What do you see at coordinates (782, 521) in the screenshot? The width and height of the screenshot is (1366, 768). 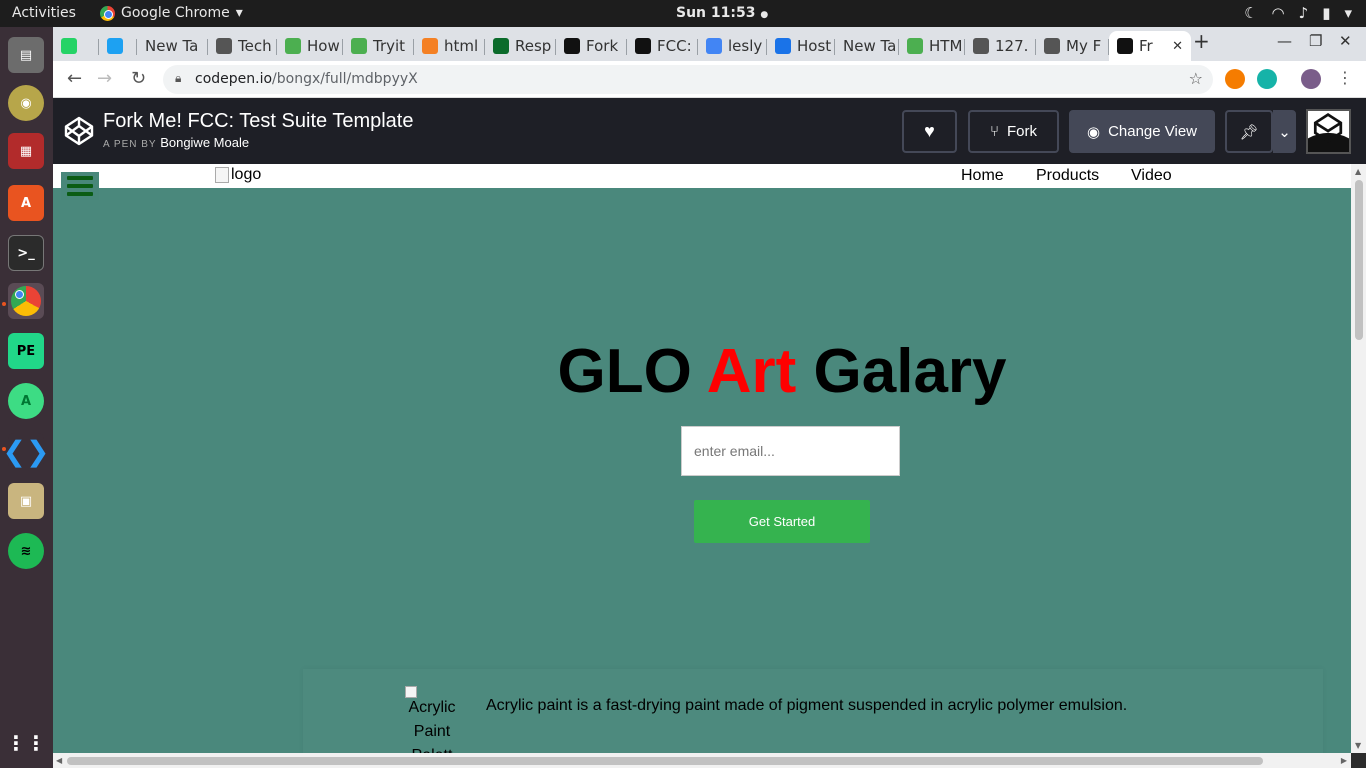 I see `get-started-button: Get Started` at bounding box center [782, 521].